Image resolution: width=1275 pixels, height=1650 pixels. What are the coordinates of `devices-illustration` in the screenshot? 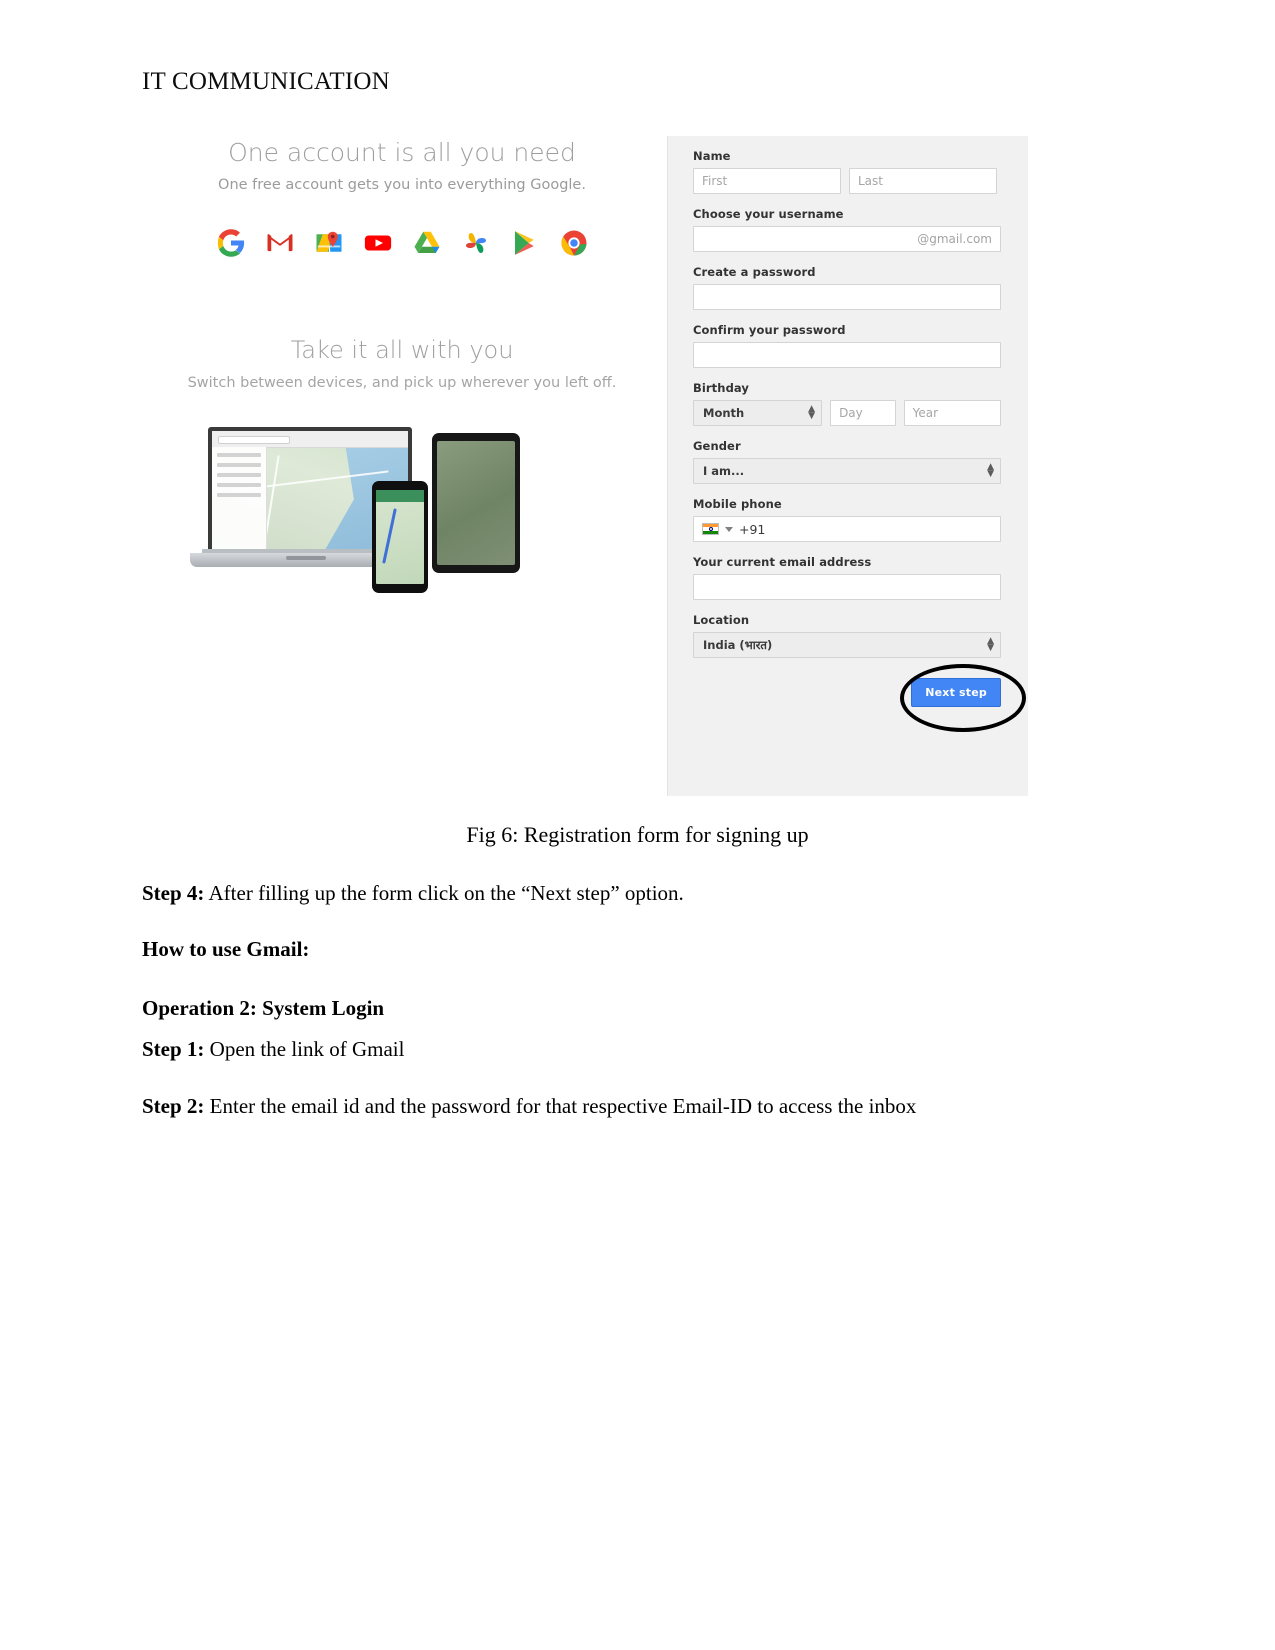 It's located at (400, 518).